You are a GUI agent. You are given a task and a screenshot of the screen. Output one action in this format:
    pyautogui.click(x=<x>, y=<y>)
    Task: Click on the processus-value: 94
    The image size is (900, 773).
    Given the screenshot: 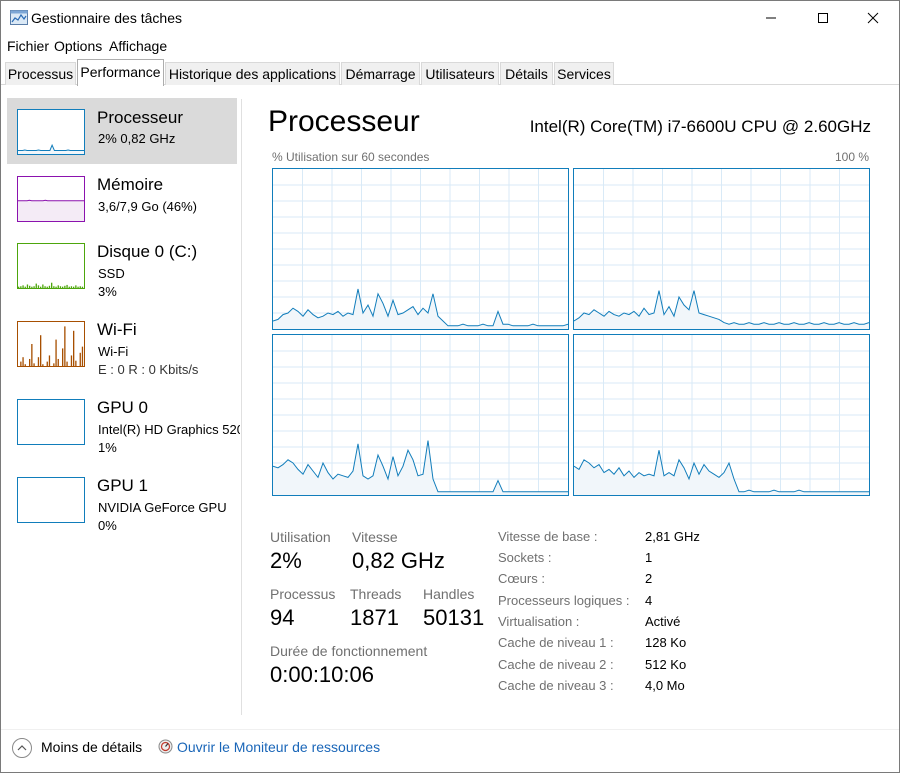 What is the action you would take?
    pyautogui.click(x=282, y=617)
    